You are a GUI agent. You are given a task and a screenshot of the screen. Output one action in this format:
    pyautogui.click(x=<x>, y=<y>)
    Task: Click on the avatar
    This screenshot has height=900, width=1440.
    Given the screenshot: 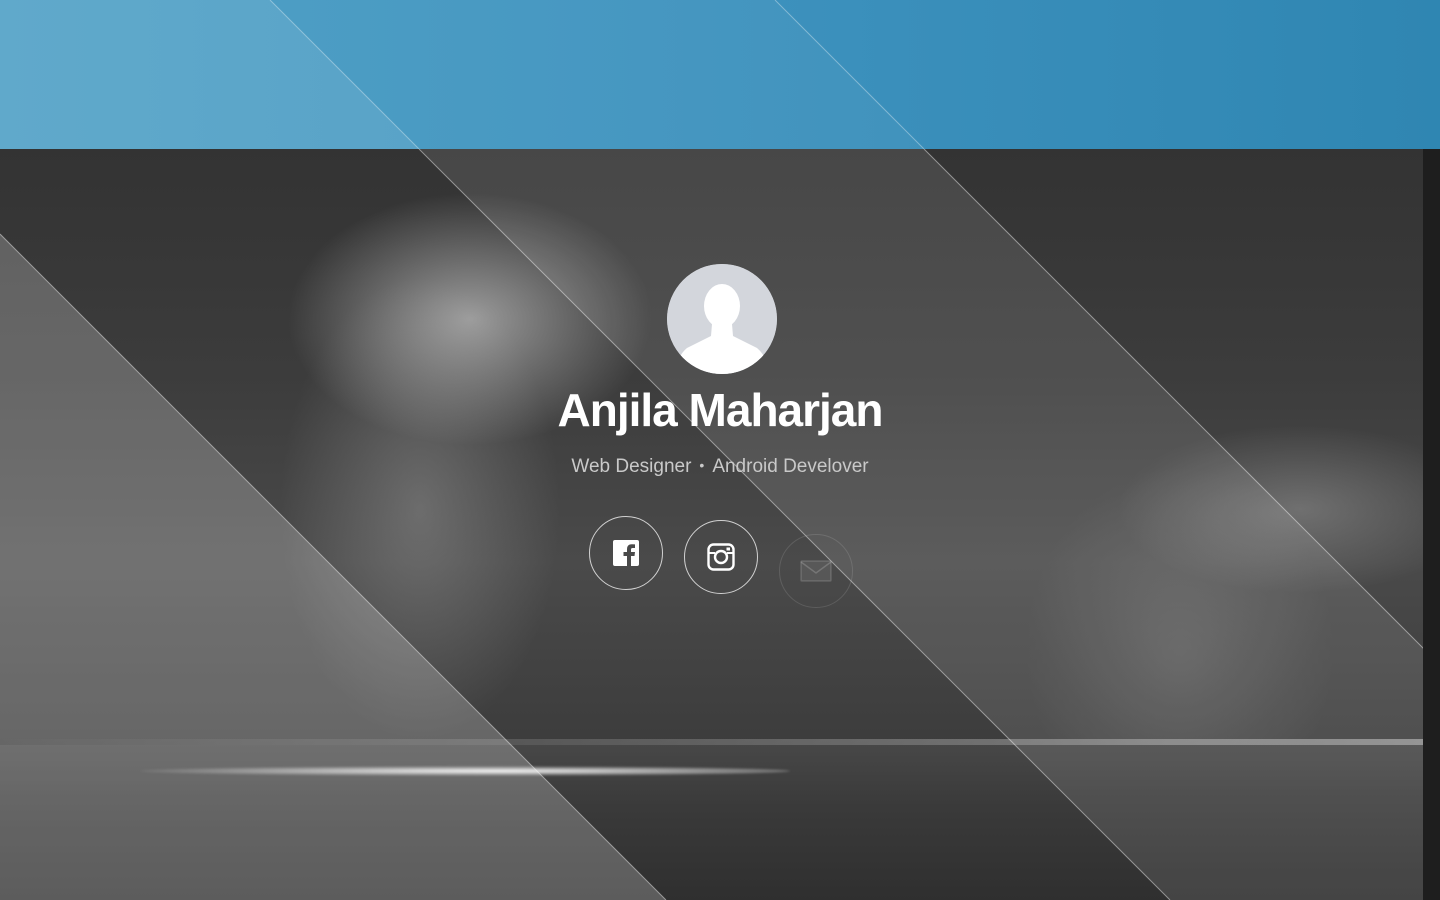 What is the action you would take?
    pyautogui.click(x=722, y=319)
    